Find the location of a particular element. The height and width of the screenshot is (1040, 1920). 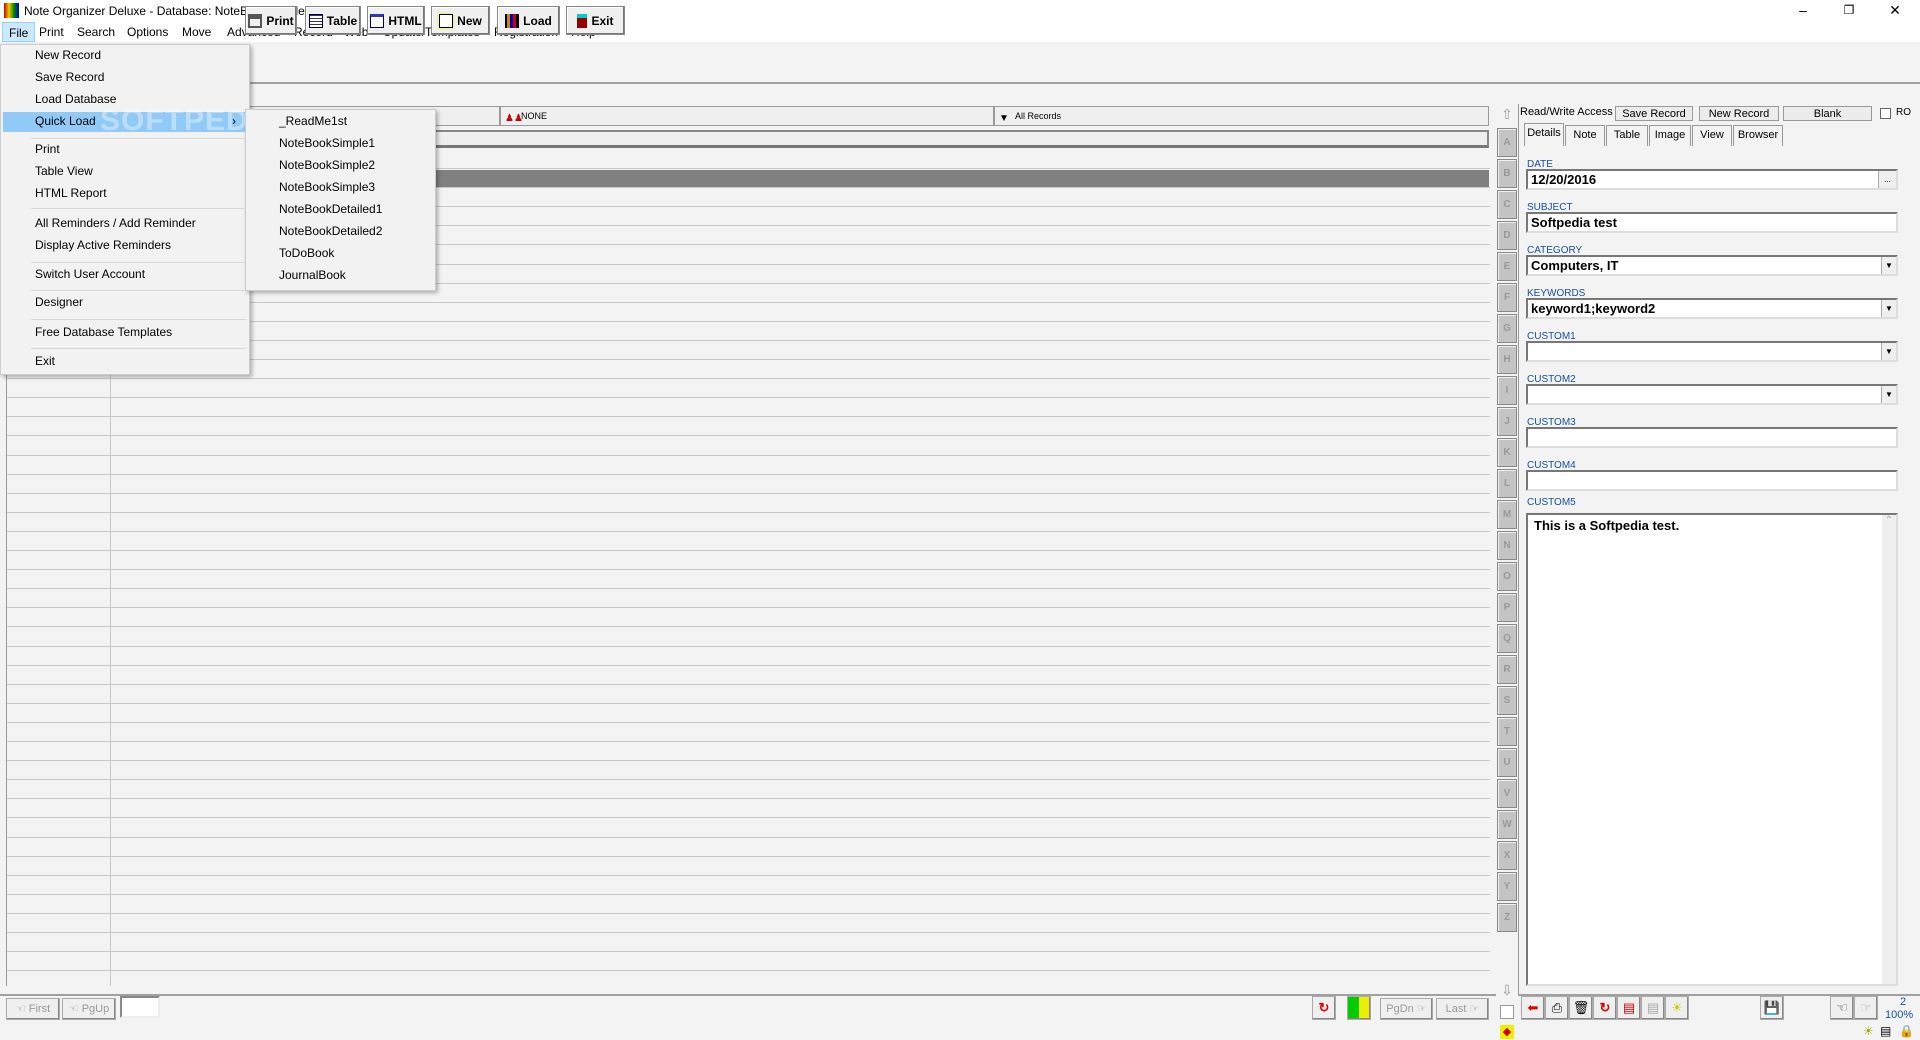

submenu-item-readme1st: _ReadMe1st is located at coordinates (313, 121).